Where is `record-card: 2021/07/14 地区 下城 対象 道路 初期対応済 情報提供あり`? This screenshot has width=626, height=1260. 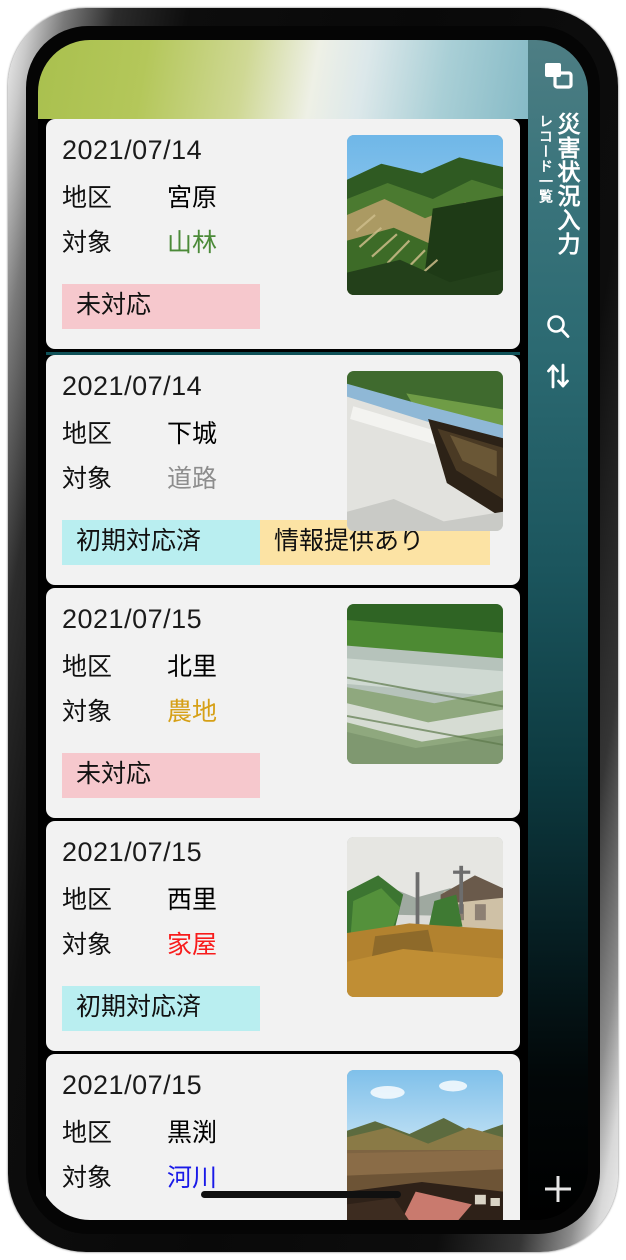
record-card: 2021/07/14 地区 下城 対象 道路 初期対応済 情報提供あり is located at coordinates (283, 470).